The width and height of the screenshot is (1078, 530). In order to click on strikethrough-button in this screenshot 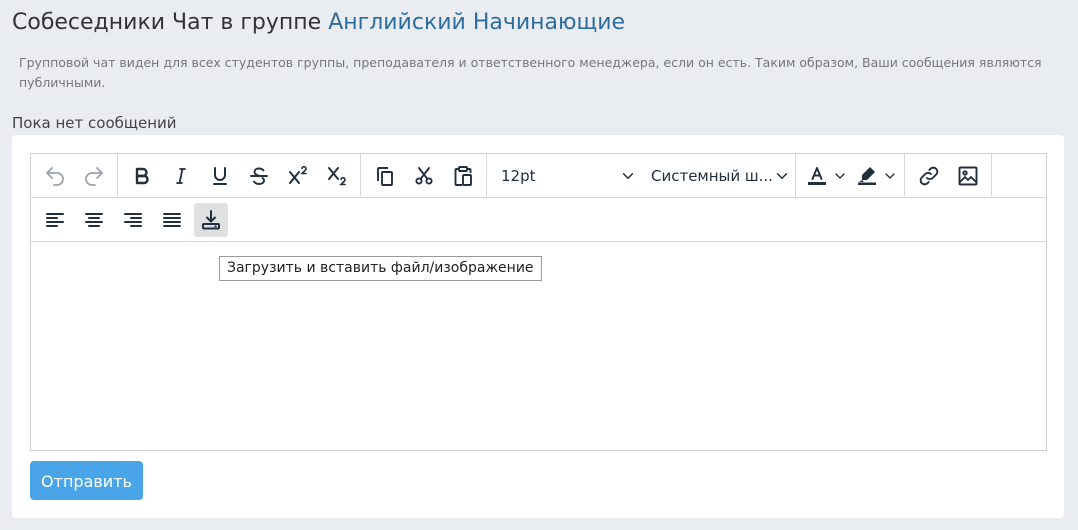, I will do `click(259, 176)`.